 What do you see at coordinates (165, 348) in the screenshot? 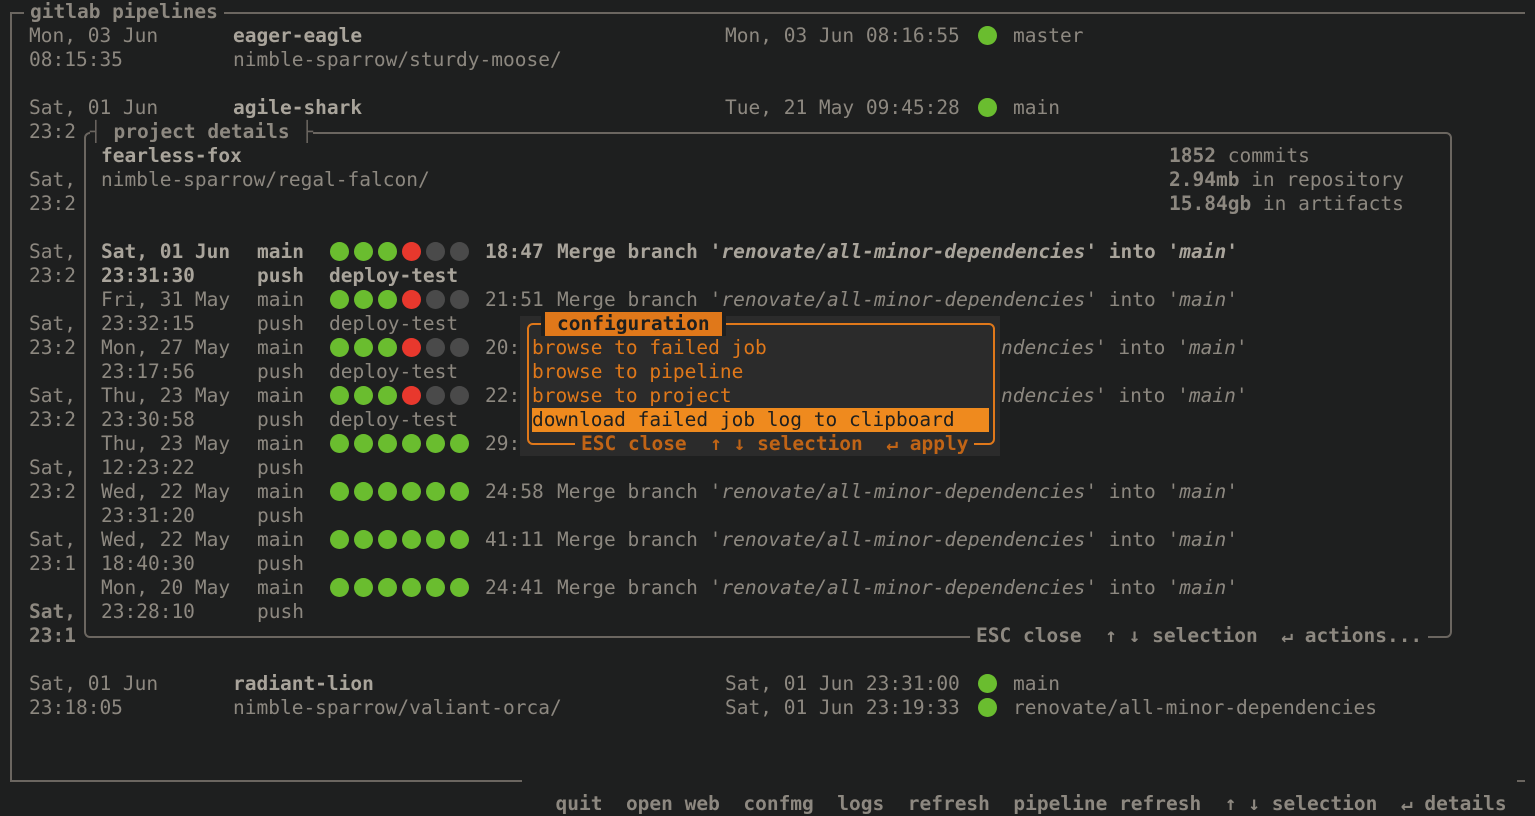
I see `pipeline-date: Mon, 27 May` at bounding box center [165, 348].